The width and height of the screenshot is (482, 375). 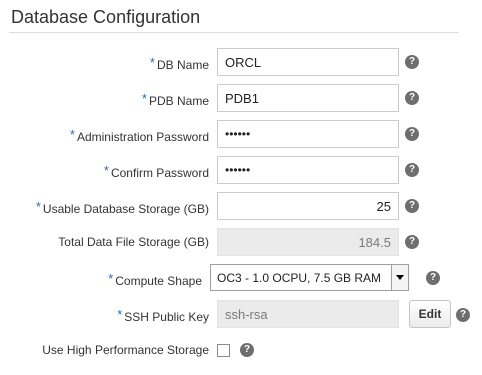 I want to click on compute-shape-select: OC3 - 1.0 OCPU, 7.5 GB RAM, so click(x=309, y=277).